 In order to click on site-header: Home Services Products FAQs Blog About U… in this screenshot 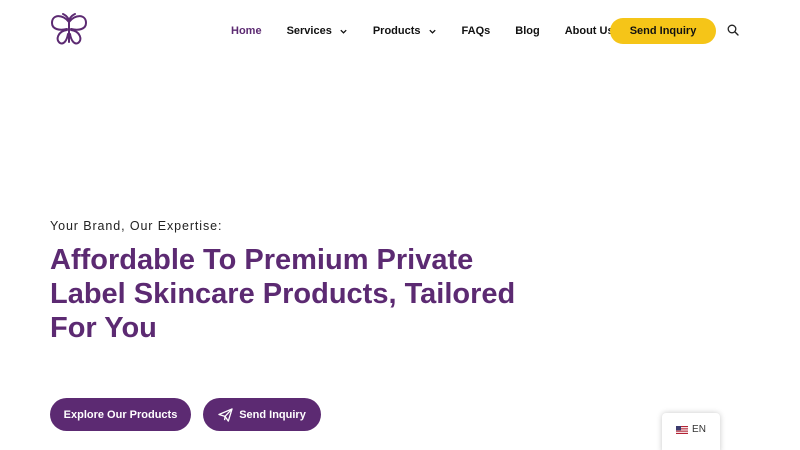, I will do `click(400, 31)`.